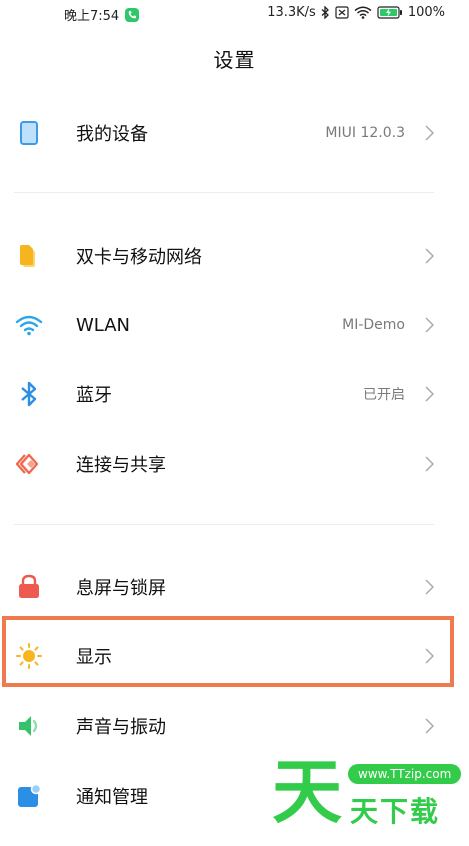  I want to click on connection-share-icon, so click(29, 464).